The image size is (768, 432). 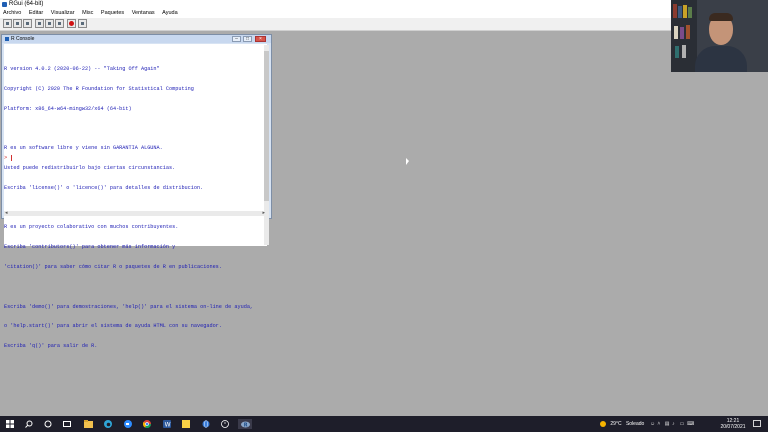 I want to click on copy-icon, so click(x=39, y=23).